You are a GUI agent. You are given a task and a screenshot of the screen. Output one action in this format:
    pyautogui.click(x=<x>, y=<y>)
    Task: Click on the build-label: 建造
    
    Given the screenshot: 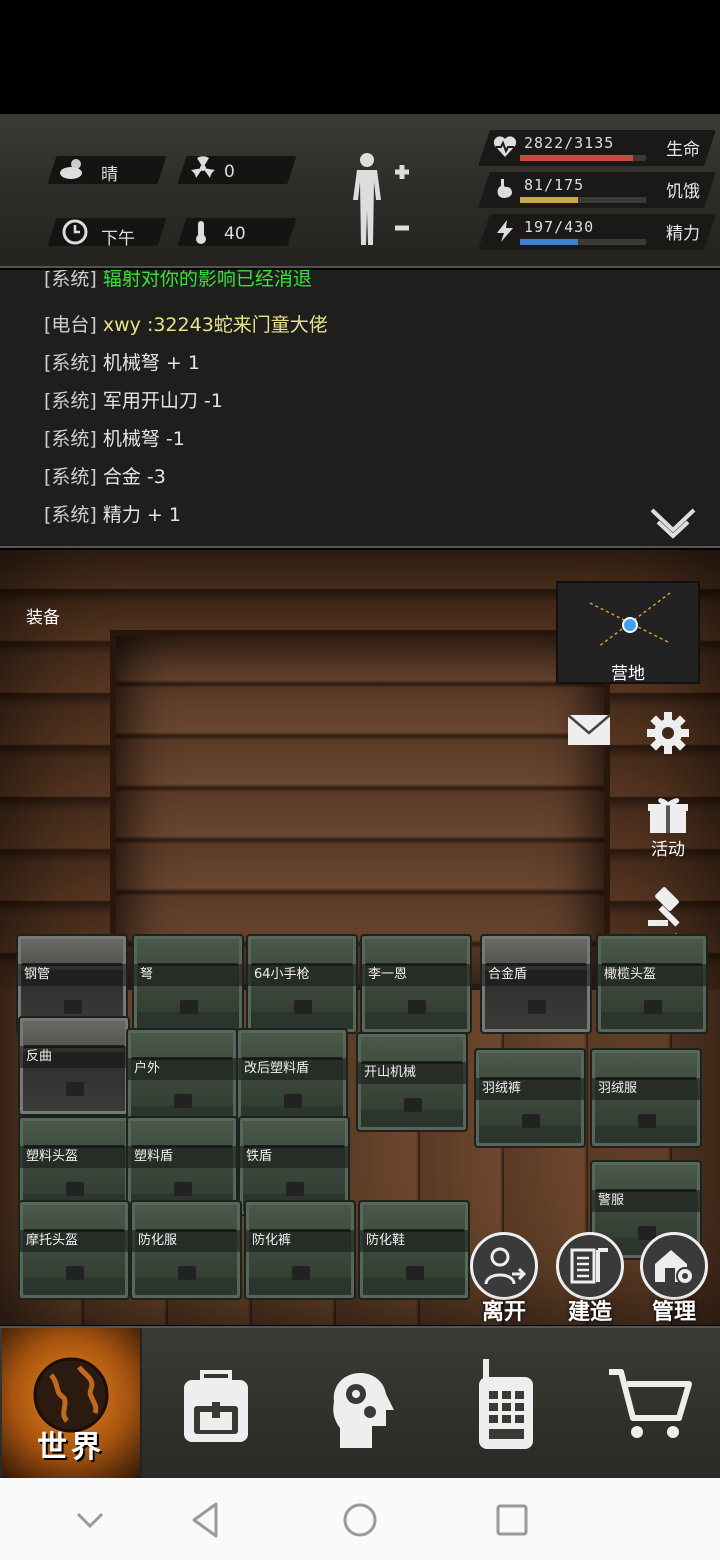 What is the action you would take?
    pyautogui.click(x=589, y=1312)
    